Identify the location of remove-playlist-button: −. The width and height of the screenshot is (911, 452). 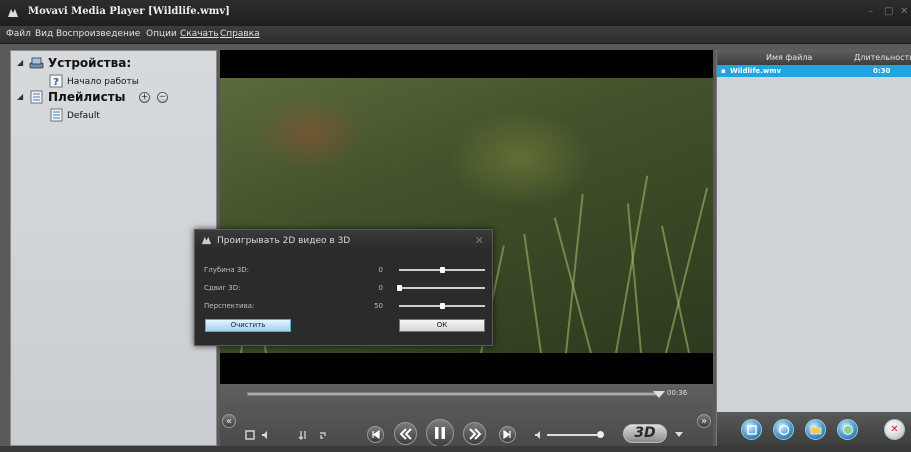
(162, 97).